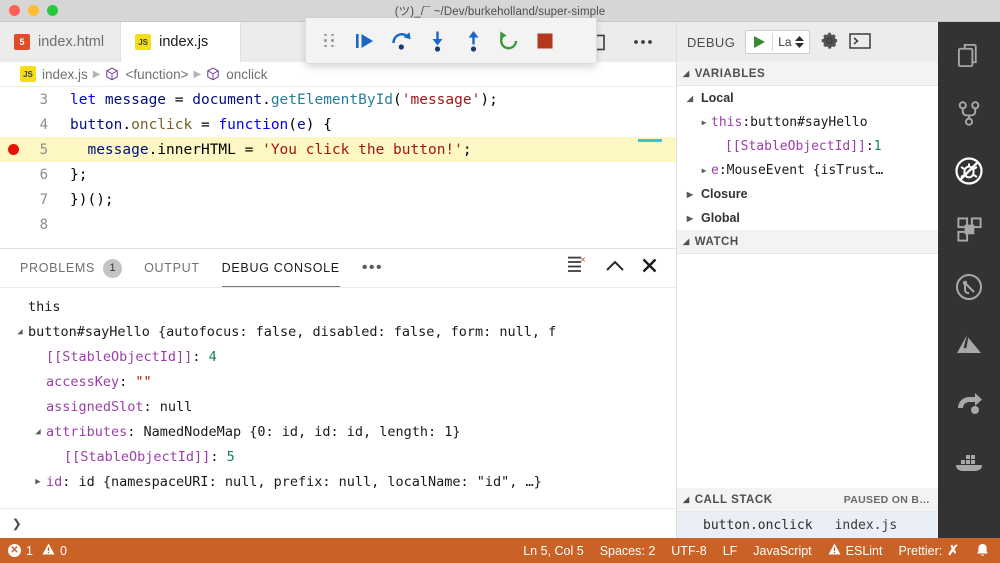 The height and width of the screenshot is (563, 1000). I want to click on tab-index-html: 5 index.html, so click(61, 42).